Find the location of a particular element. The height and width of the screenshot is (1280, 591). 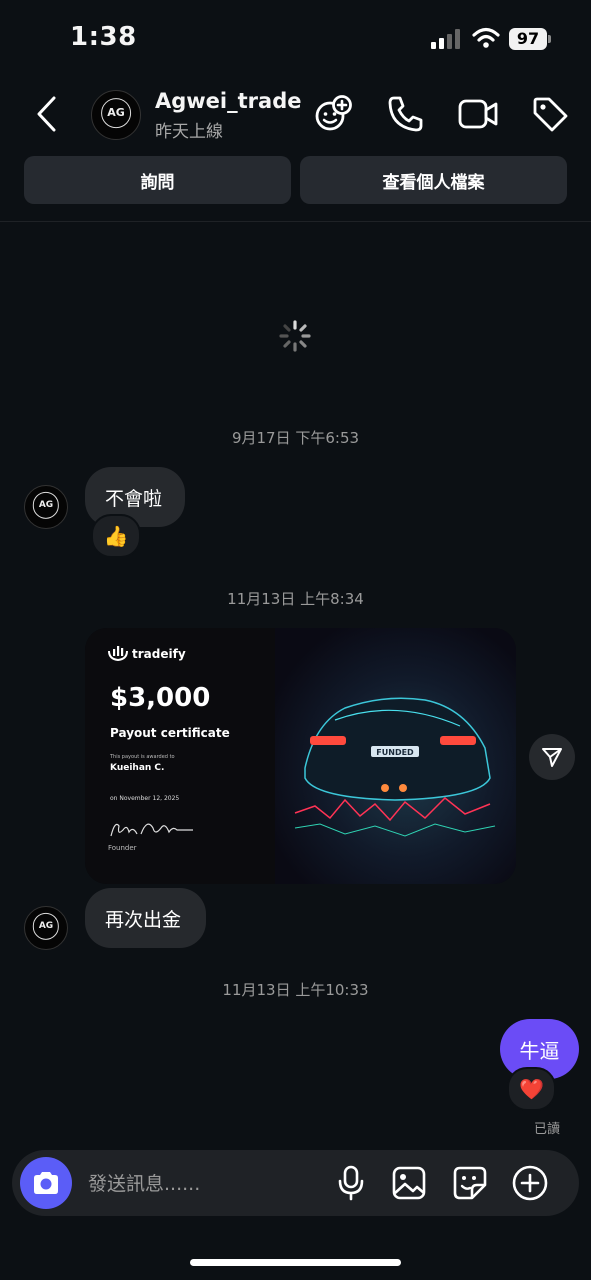

tag-icon is located at coordinates (550, 114).